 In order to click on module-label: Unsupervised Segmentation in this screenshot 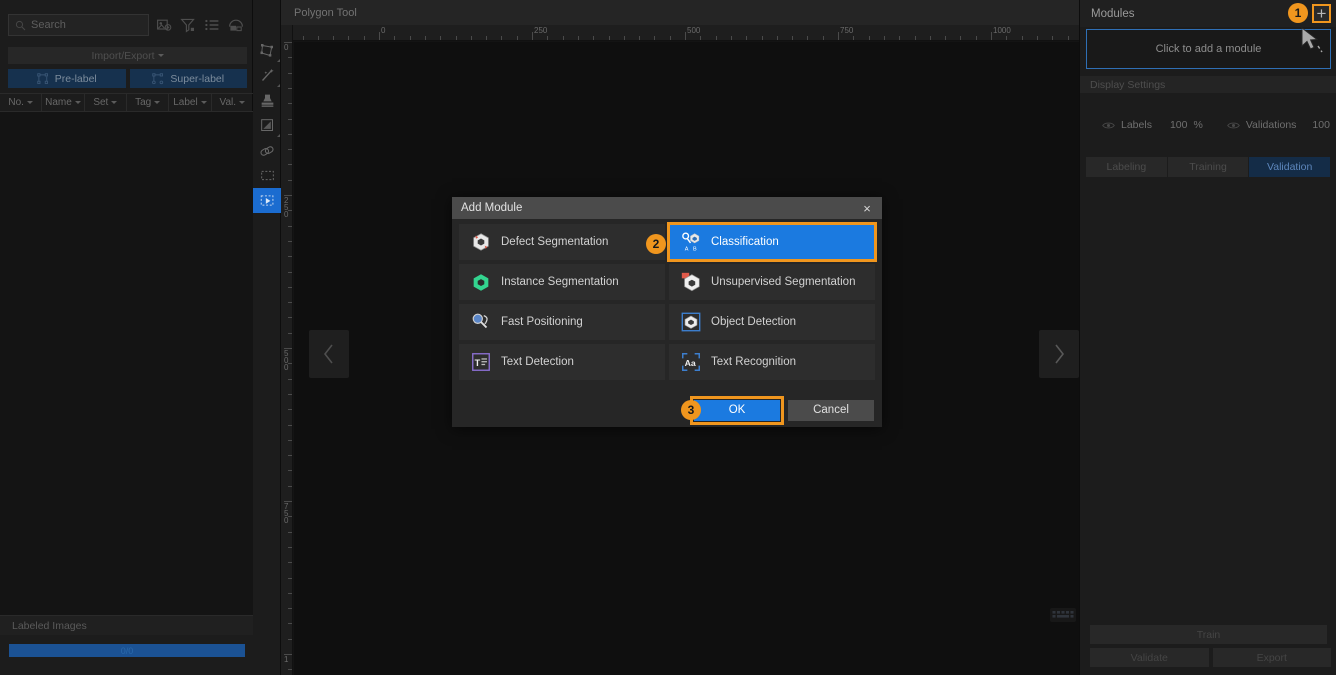, I will do `click(783, 282)`.